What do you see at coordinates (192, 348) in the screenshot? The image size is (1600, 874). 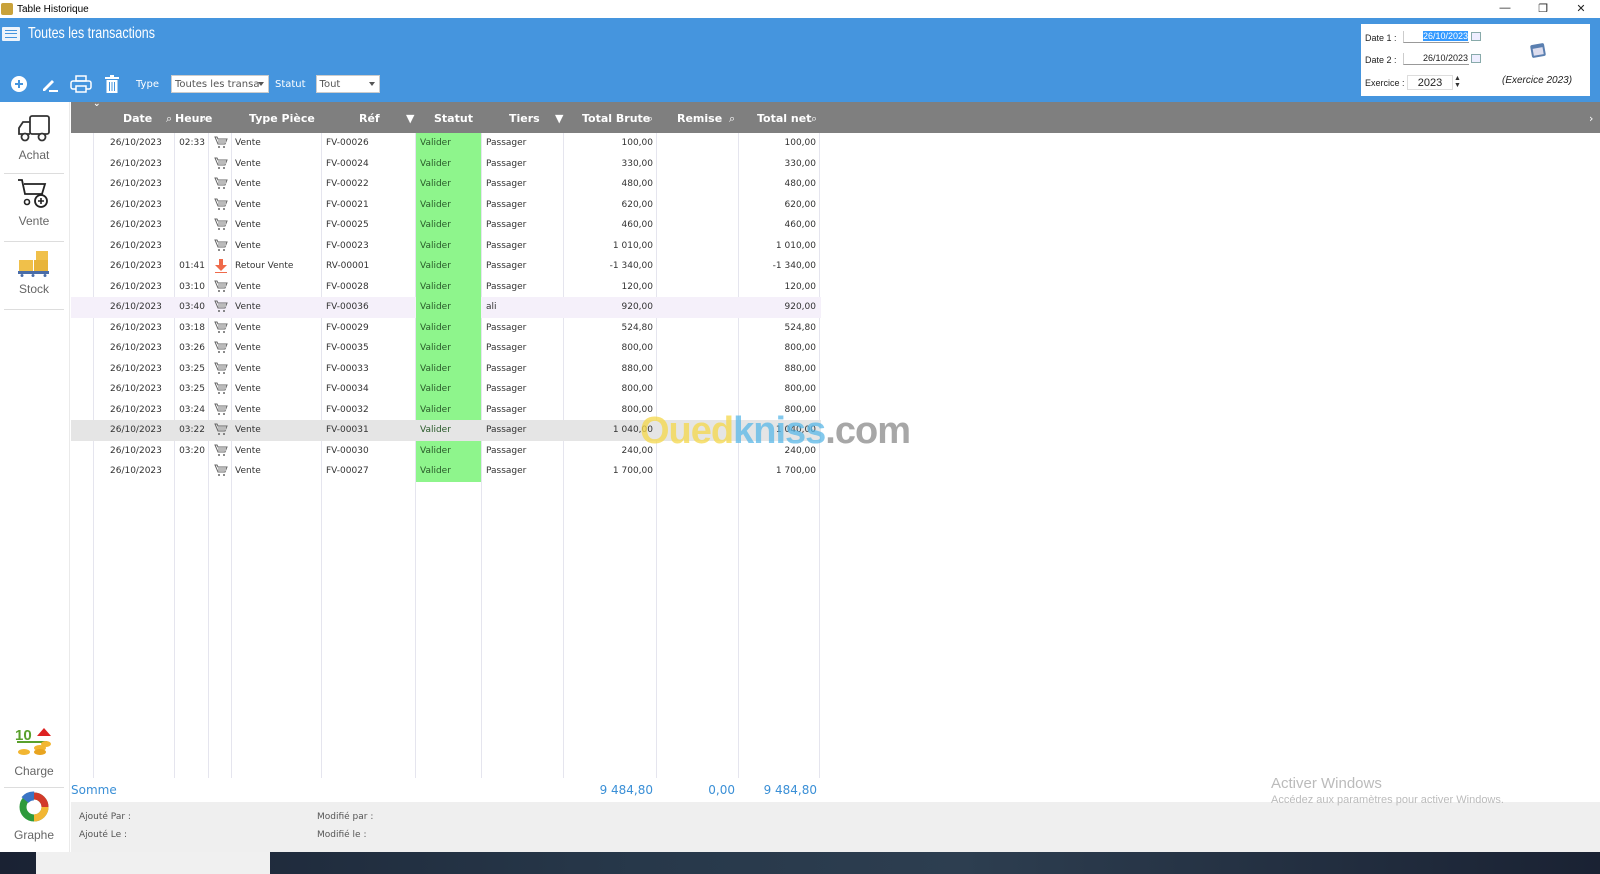 I see `cell-heure: 03:26` at bounding box center [192, 348].